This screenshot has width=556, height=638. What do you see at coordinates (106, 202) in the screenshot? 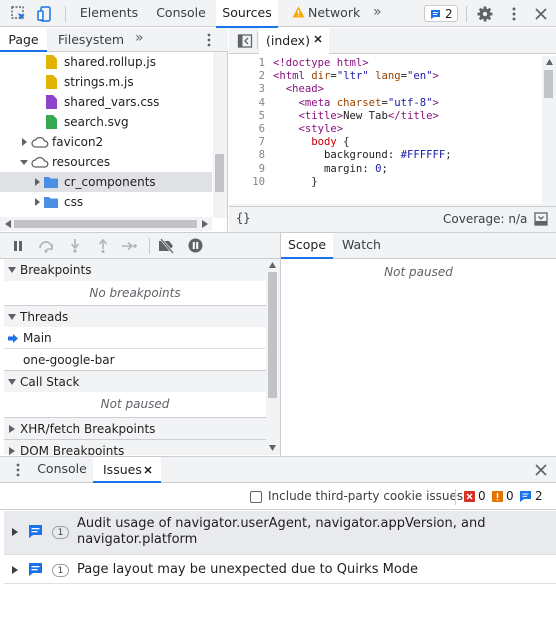
I see `file-tree-item: css` at bounding box center [106, 202].